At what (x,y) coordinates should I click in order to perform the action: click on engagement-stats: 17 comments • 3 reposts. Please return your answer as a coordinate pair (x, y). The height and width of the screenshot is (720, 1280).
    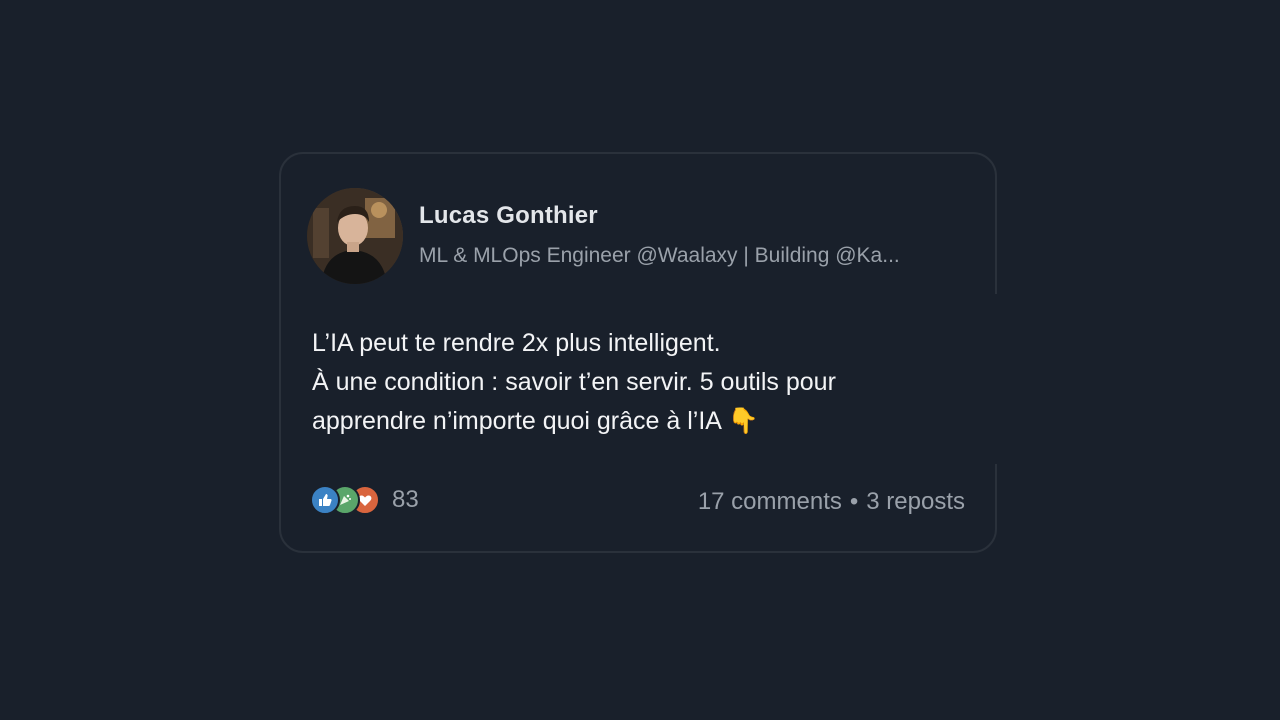
    Looking at the image, I should click on (831, 502).